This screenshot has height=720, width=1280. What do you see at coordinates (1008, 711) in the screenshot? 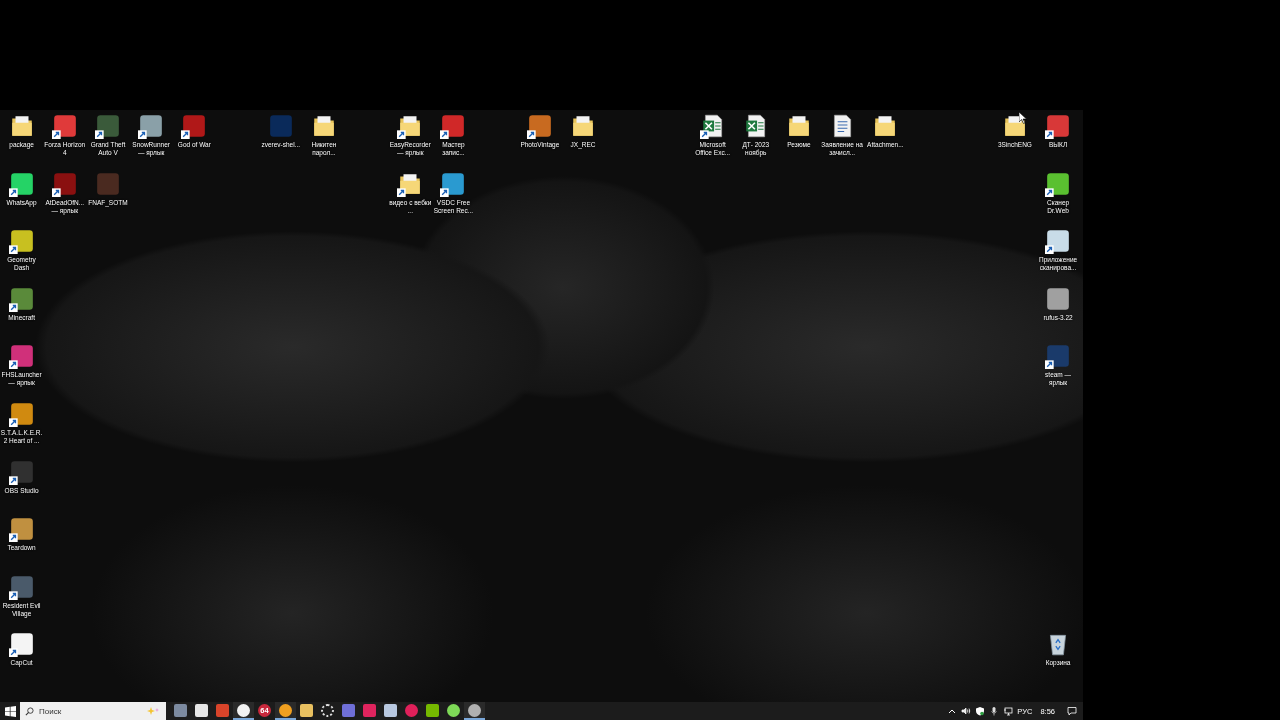
I see `network-monitor-icon` at bounding box center [1008, 711].